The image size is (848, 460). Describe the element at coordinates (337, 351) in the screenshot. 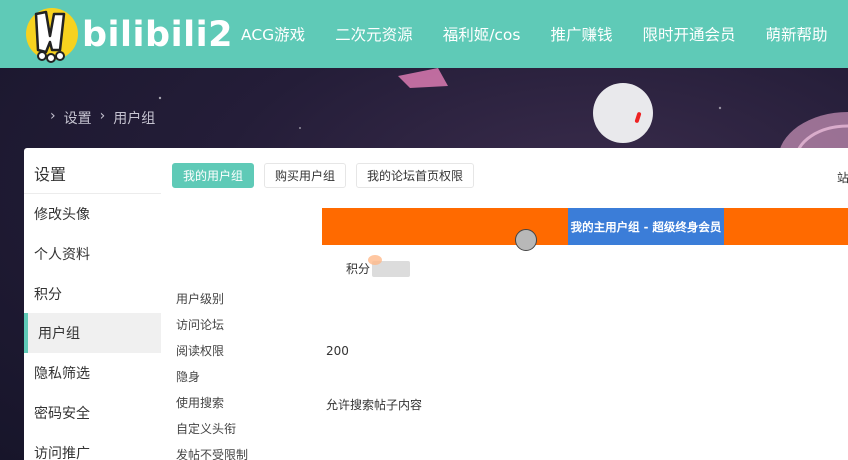

I see `read-permission-value: 200` at that location.